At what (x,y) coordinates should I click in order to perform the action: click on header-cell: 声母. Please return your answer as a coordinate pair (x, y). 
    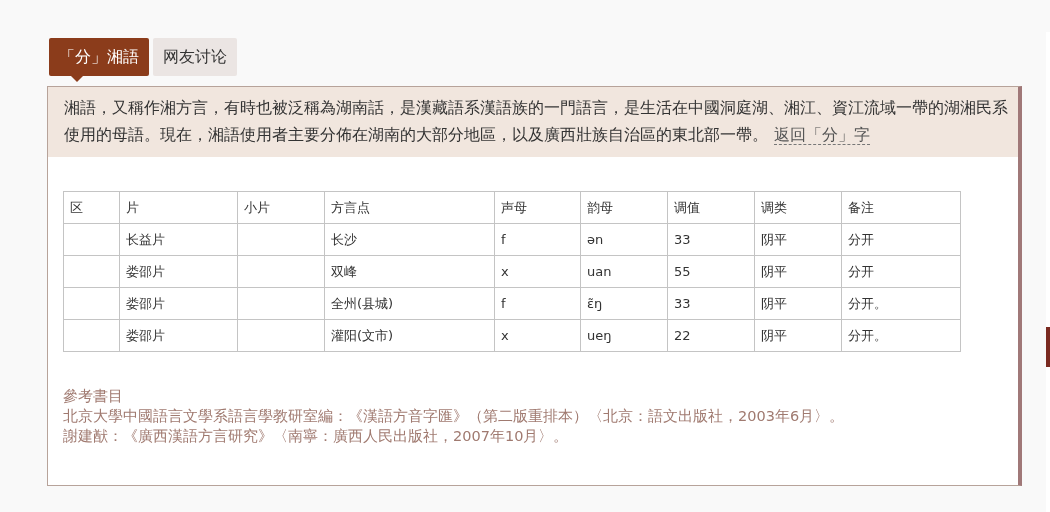
    Looking at the image, I should click on (537, 207).